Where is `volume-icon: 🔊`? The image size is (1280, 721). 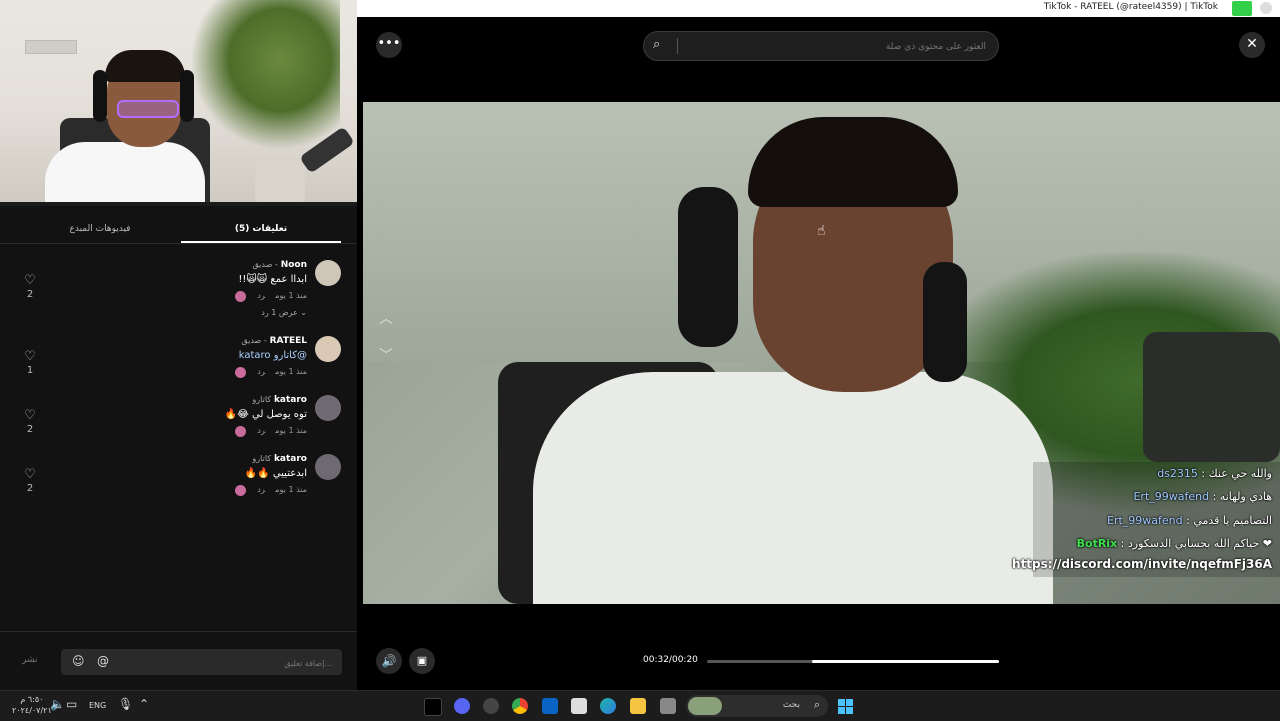
volume-icon: 🔊 is located at coordinates (389, 661).